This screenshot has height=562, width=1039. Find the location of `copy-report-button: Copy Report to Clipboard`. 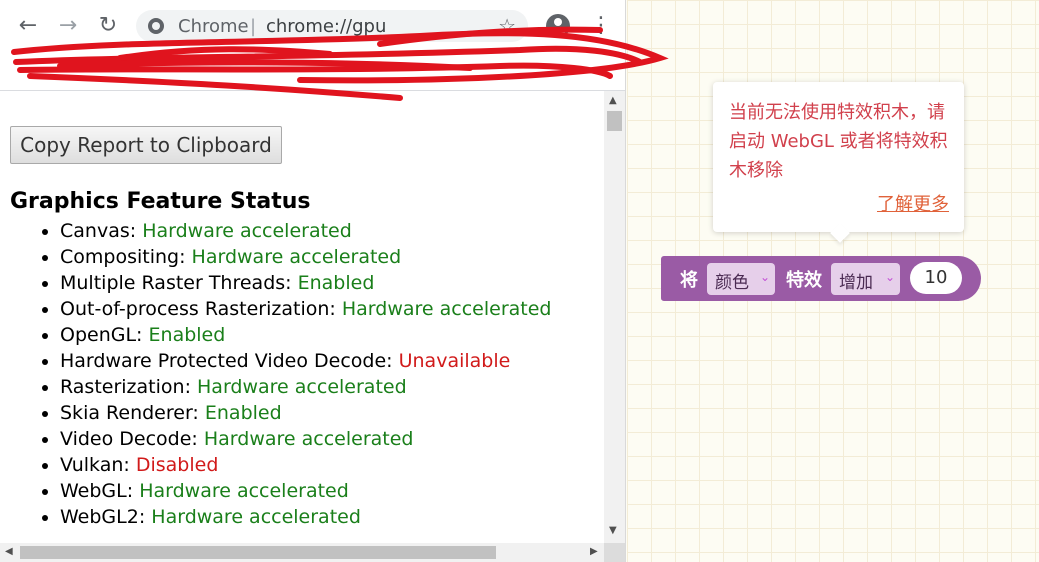

copy-report-button: Copy Report to Clipboard is located at coordinates (146, 145).